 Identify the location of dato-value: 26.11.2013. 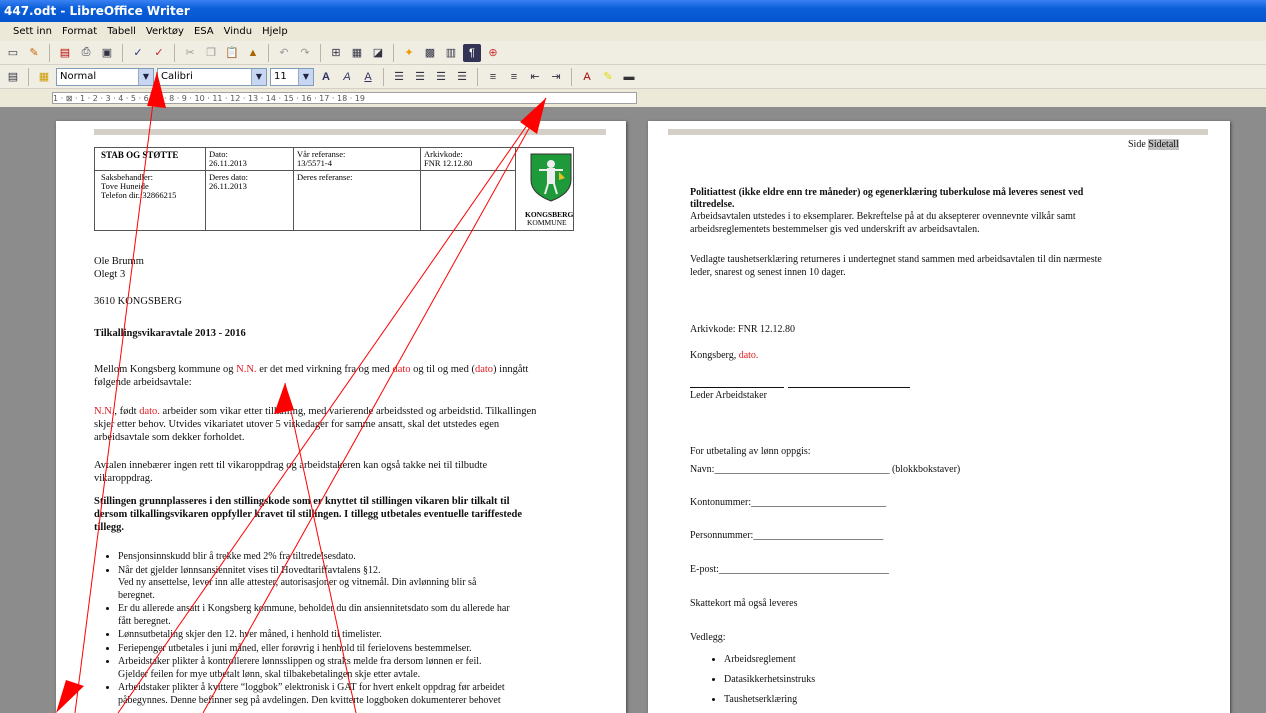
(228, 163).